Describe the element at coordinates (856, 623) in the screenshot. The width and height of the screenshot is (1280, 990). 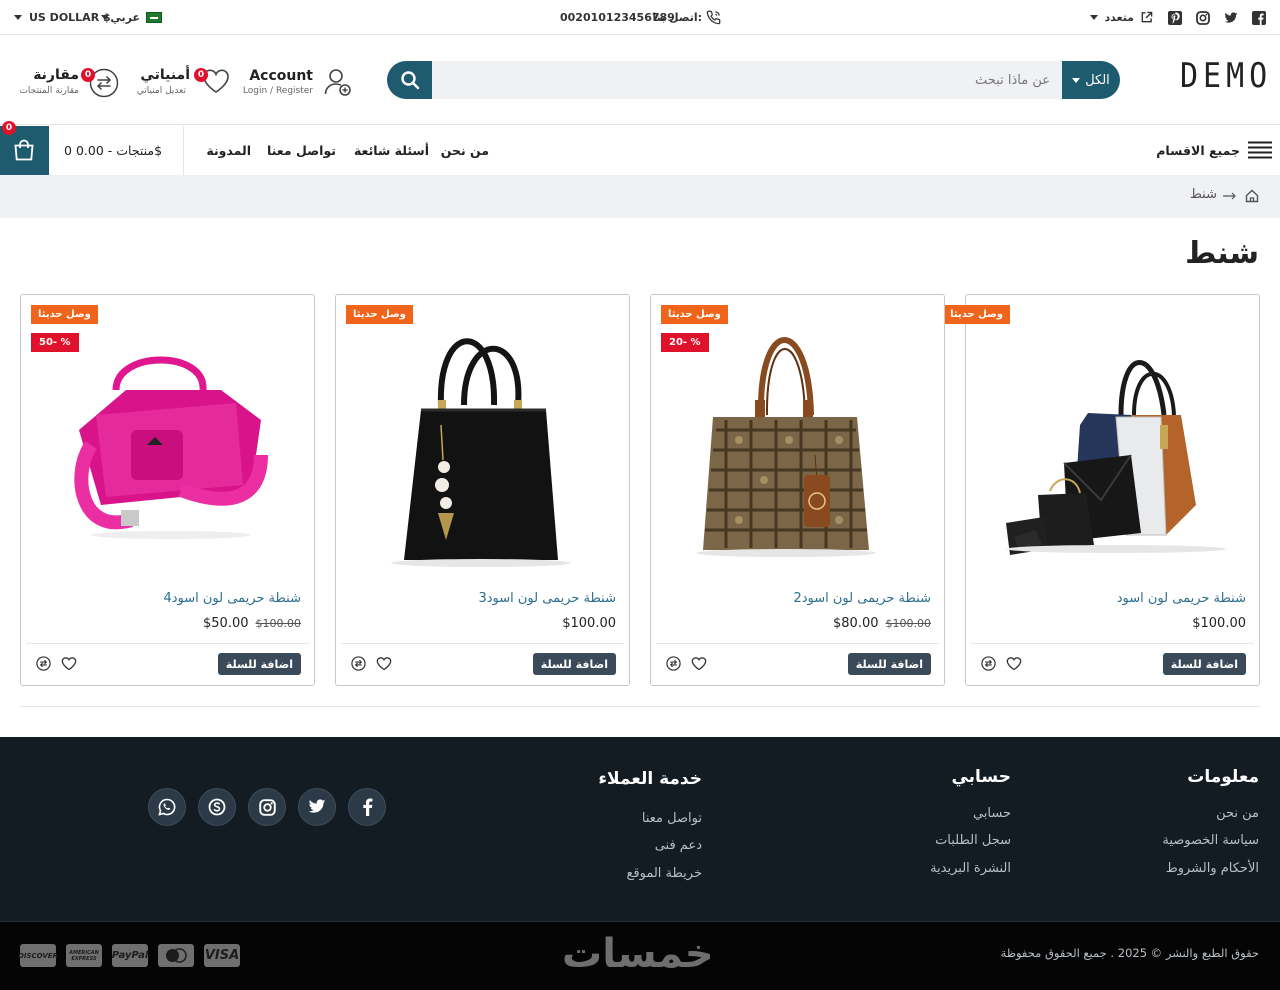
I see `product-price: $80.00` at that location.